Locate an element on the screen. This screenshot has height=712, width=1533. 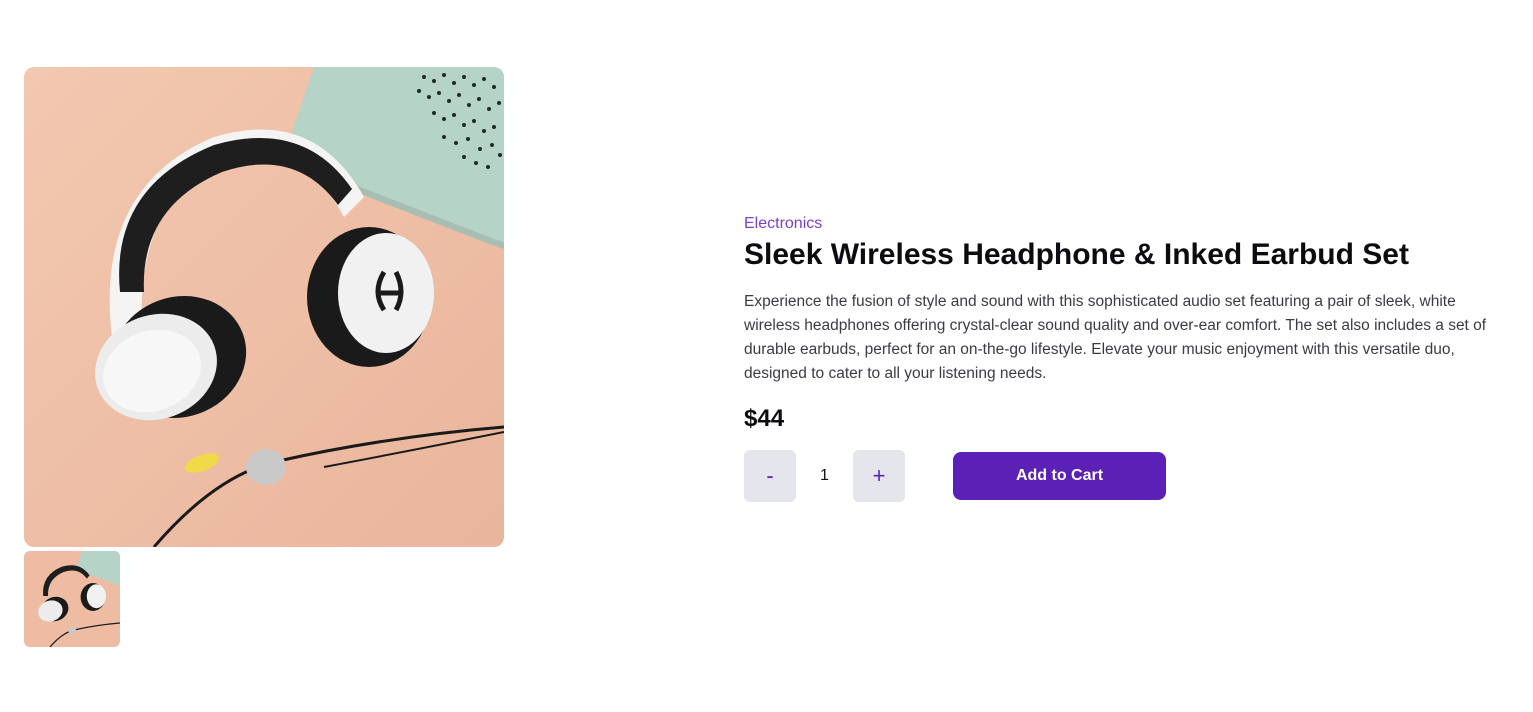
purchase-actions: - 1 + Add to Cart is located at coordinates (1129, 476).